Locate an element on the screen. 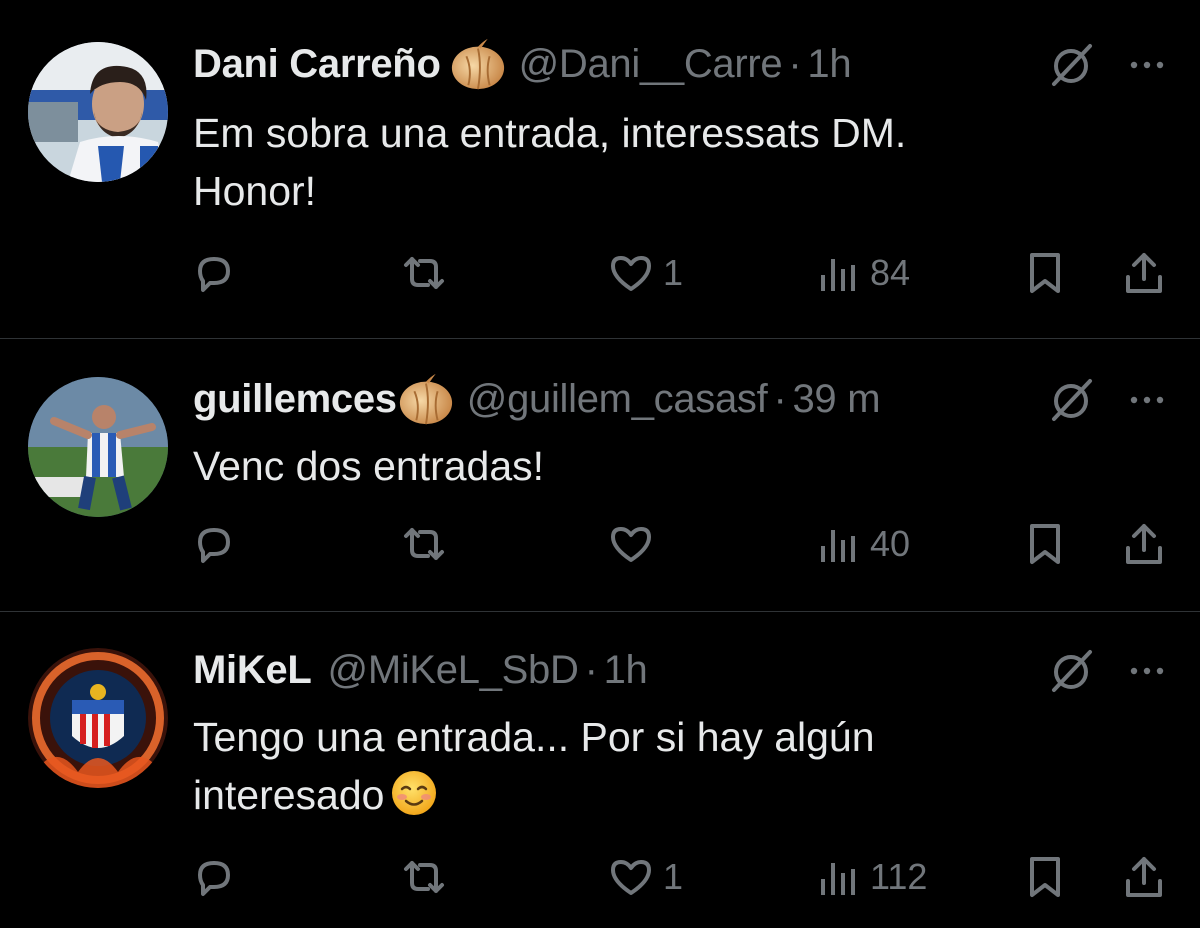  tweet-text-line: Em sobra una entrada, interessats DM. is located at coordinates (550, 133).